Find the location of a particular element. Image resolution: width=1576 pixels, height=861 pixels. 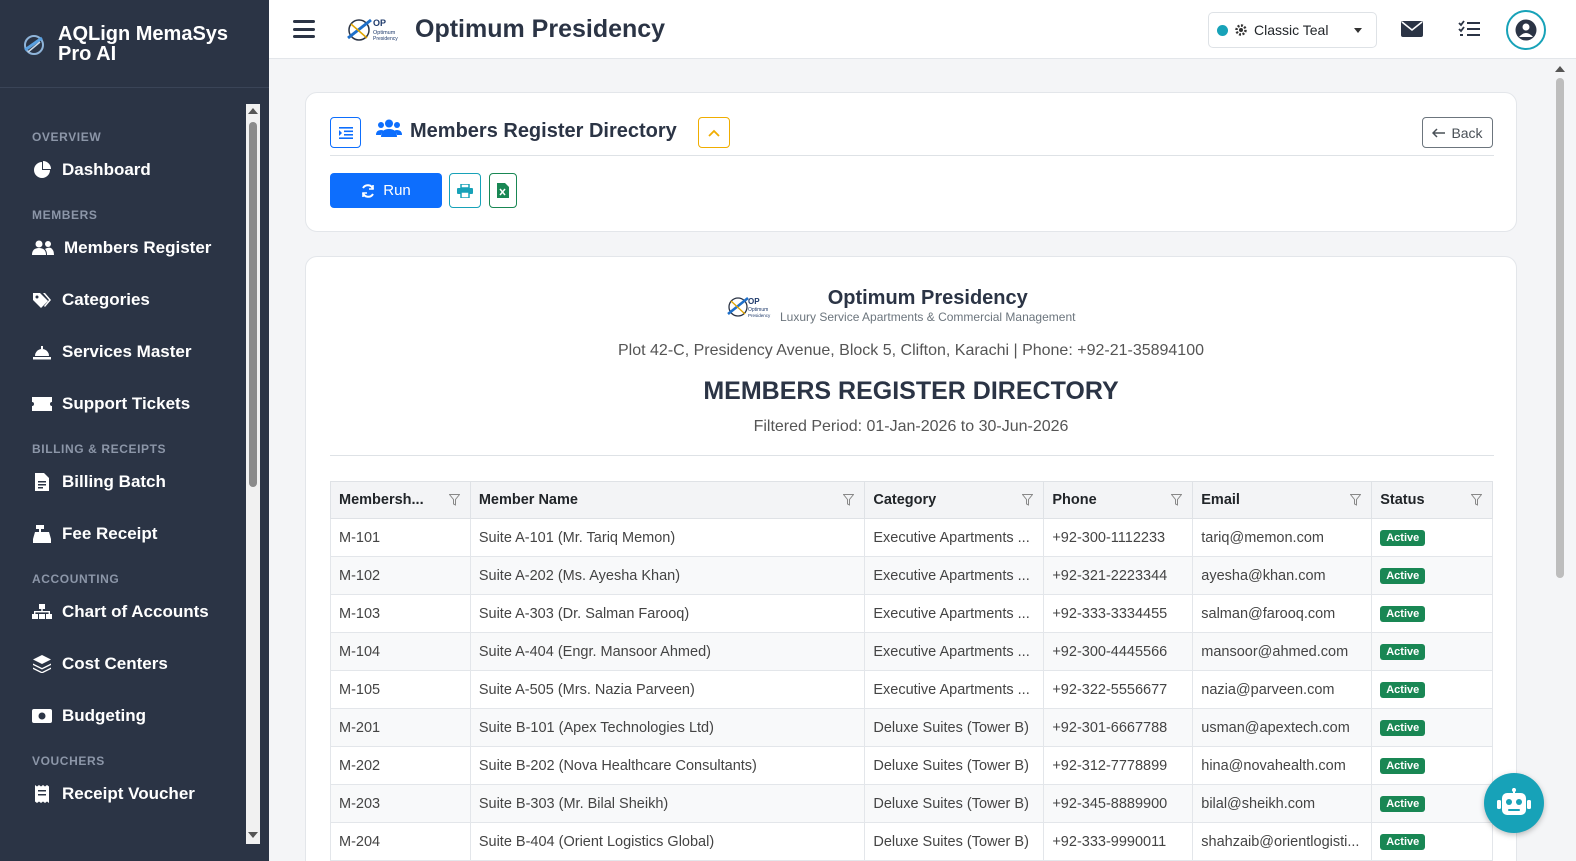

cell-phone: +92-301-6667788 is located at coordinates (1118, 727).